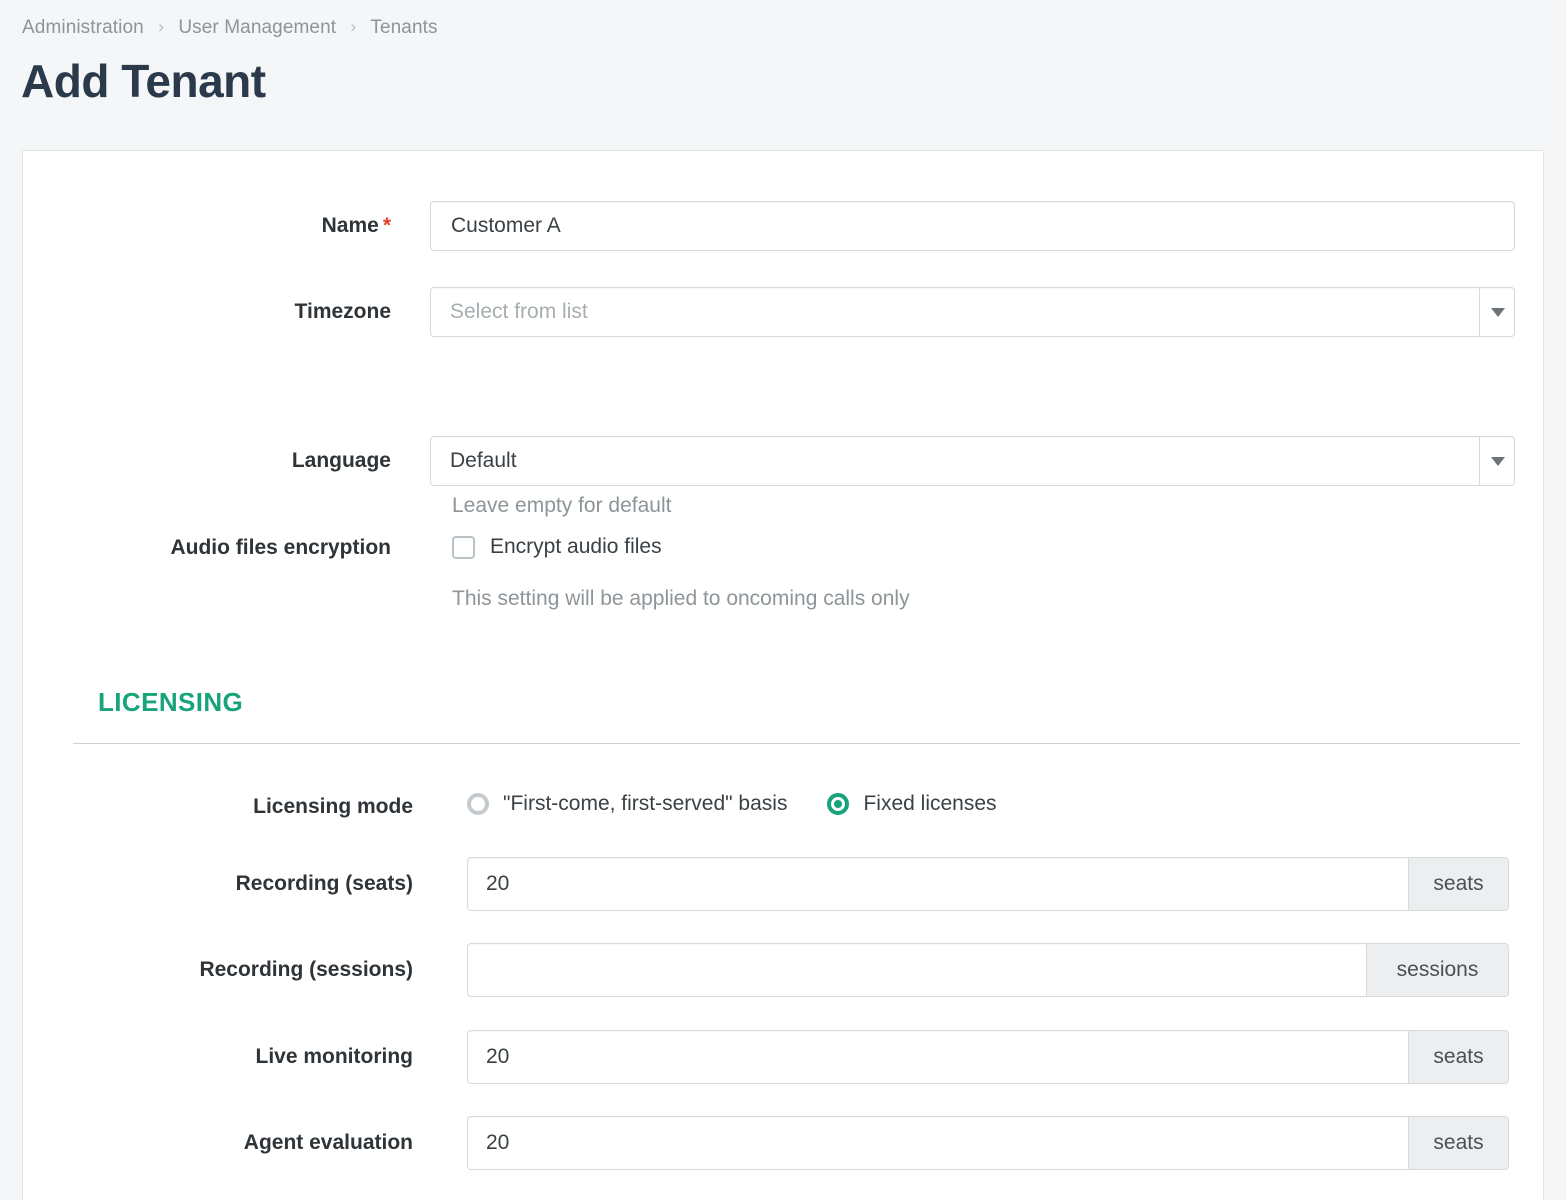  What do you see at coordinates (83, 27) in the screenshot?
I see `breadcrumb-item-administration: Administration` at bounding box center [83, 27].